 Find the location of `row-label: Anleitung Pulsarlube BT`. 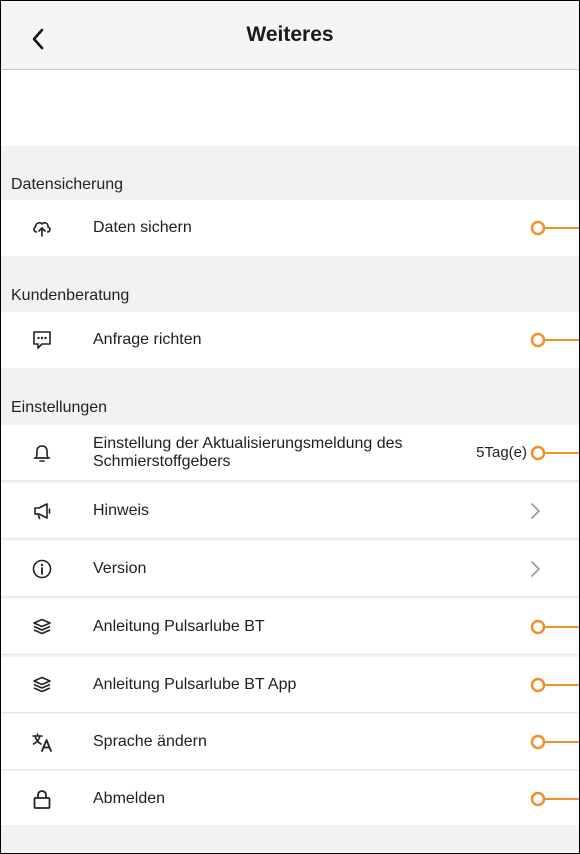

row-label: Anleitung Pulsarlube BT is located at coordinates (179, 626).